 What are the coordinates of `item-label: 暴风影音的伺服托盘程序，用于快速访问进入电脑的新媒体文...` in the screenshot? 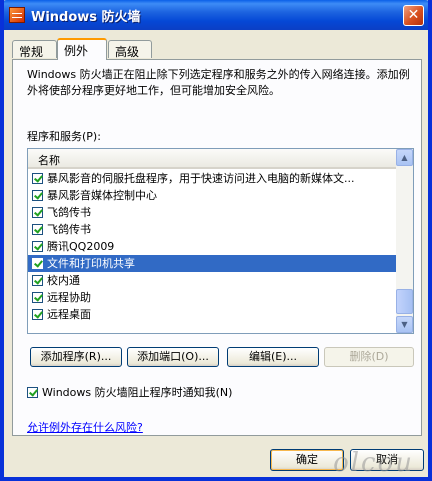 It's located at (201, 178).